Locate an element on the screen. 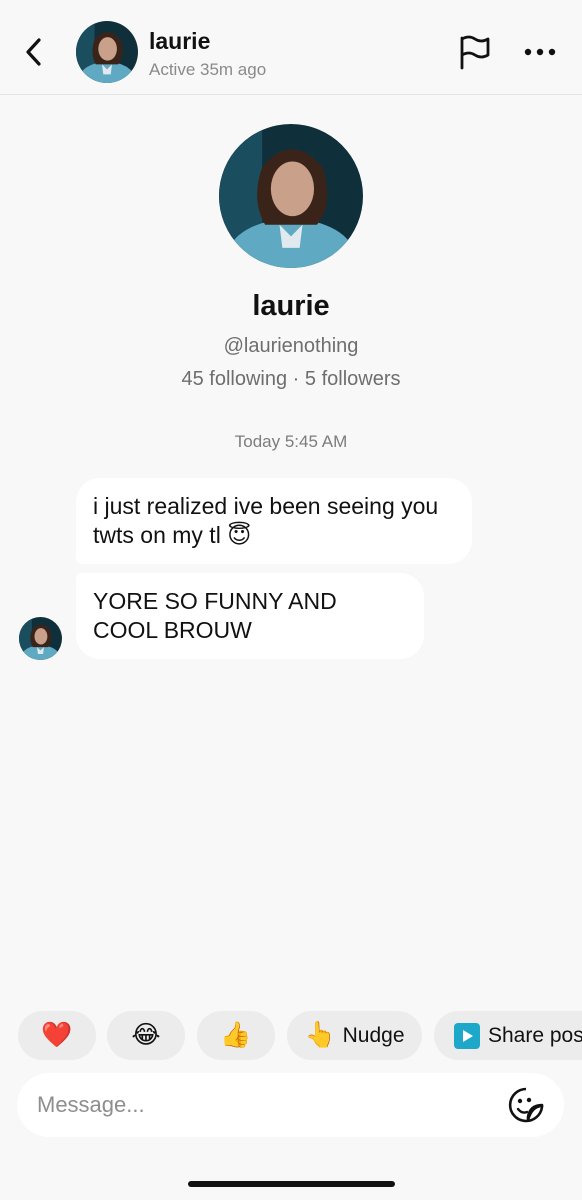 Image resolution: width=582 pixels, height=1200 pixels. back-chevron-icon is located at coordinates (33, 52).